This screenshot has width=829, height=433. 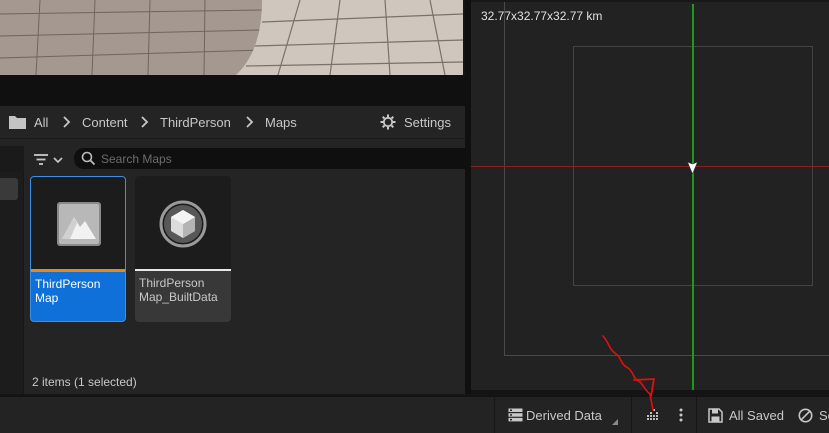 I want to click on derived-data-button: Derived Data, so click(x=562, y=415).